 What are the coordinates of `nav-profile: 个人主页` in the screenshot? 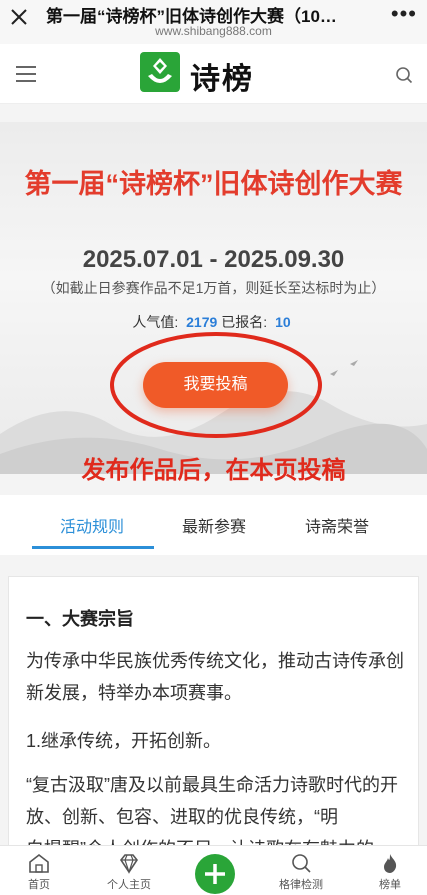 It's located at (129, 872).